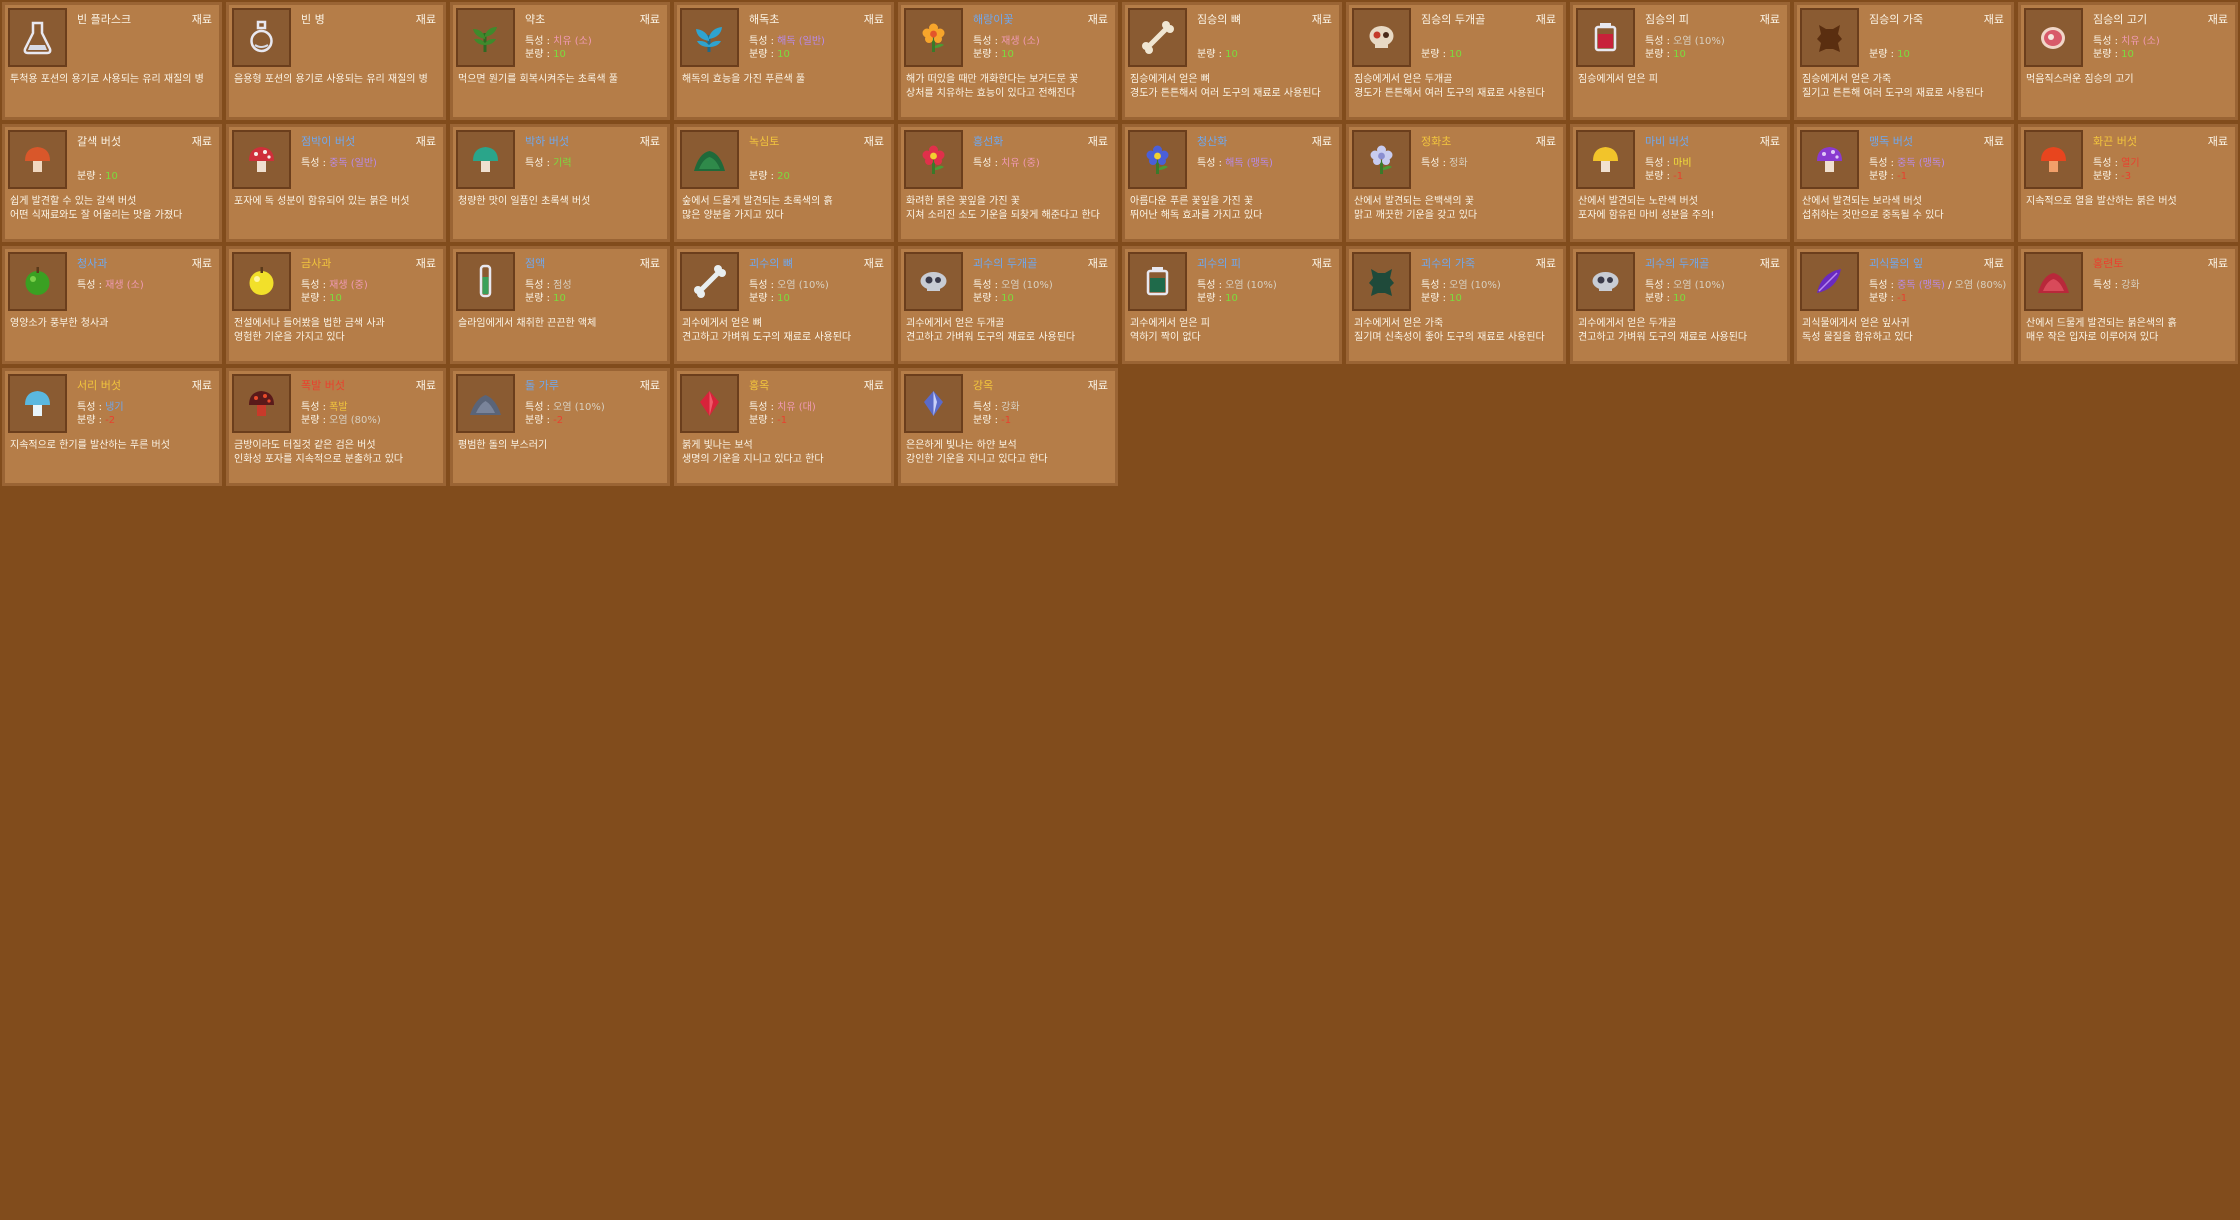  I want to click on item-card: 짐승의 고기 재료 특성 : 치유 (소) 분량 : 10 먹음직스러운 짐승의 고기, so click(2128, 61).